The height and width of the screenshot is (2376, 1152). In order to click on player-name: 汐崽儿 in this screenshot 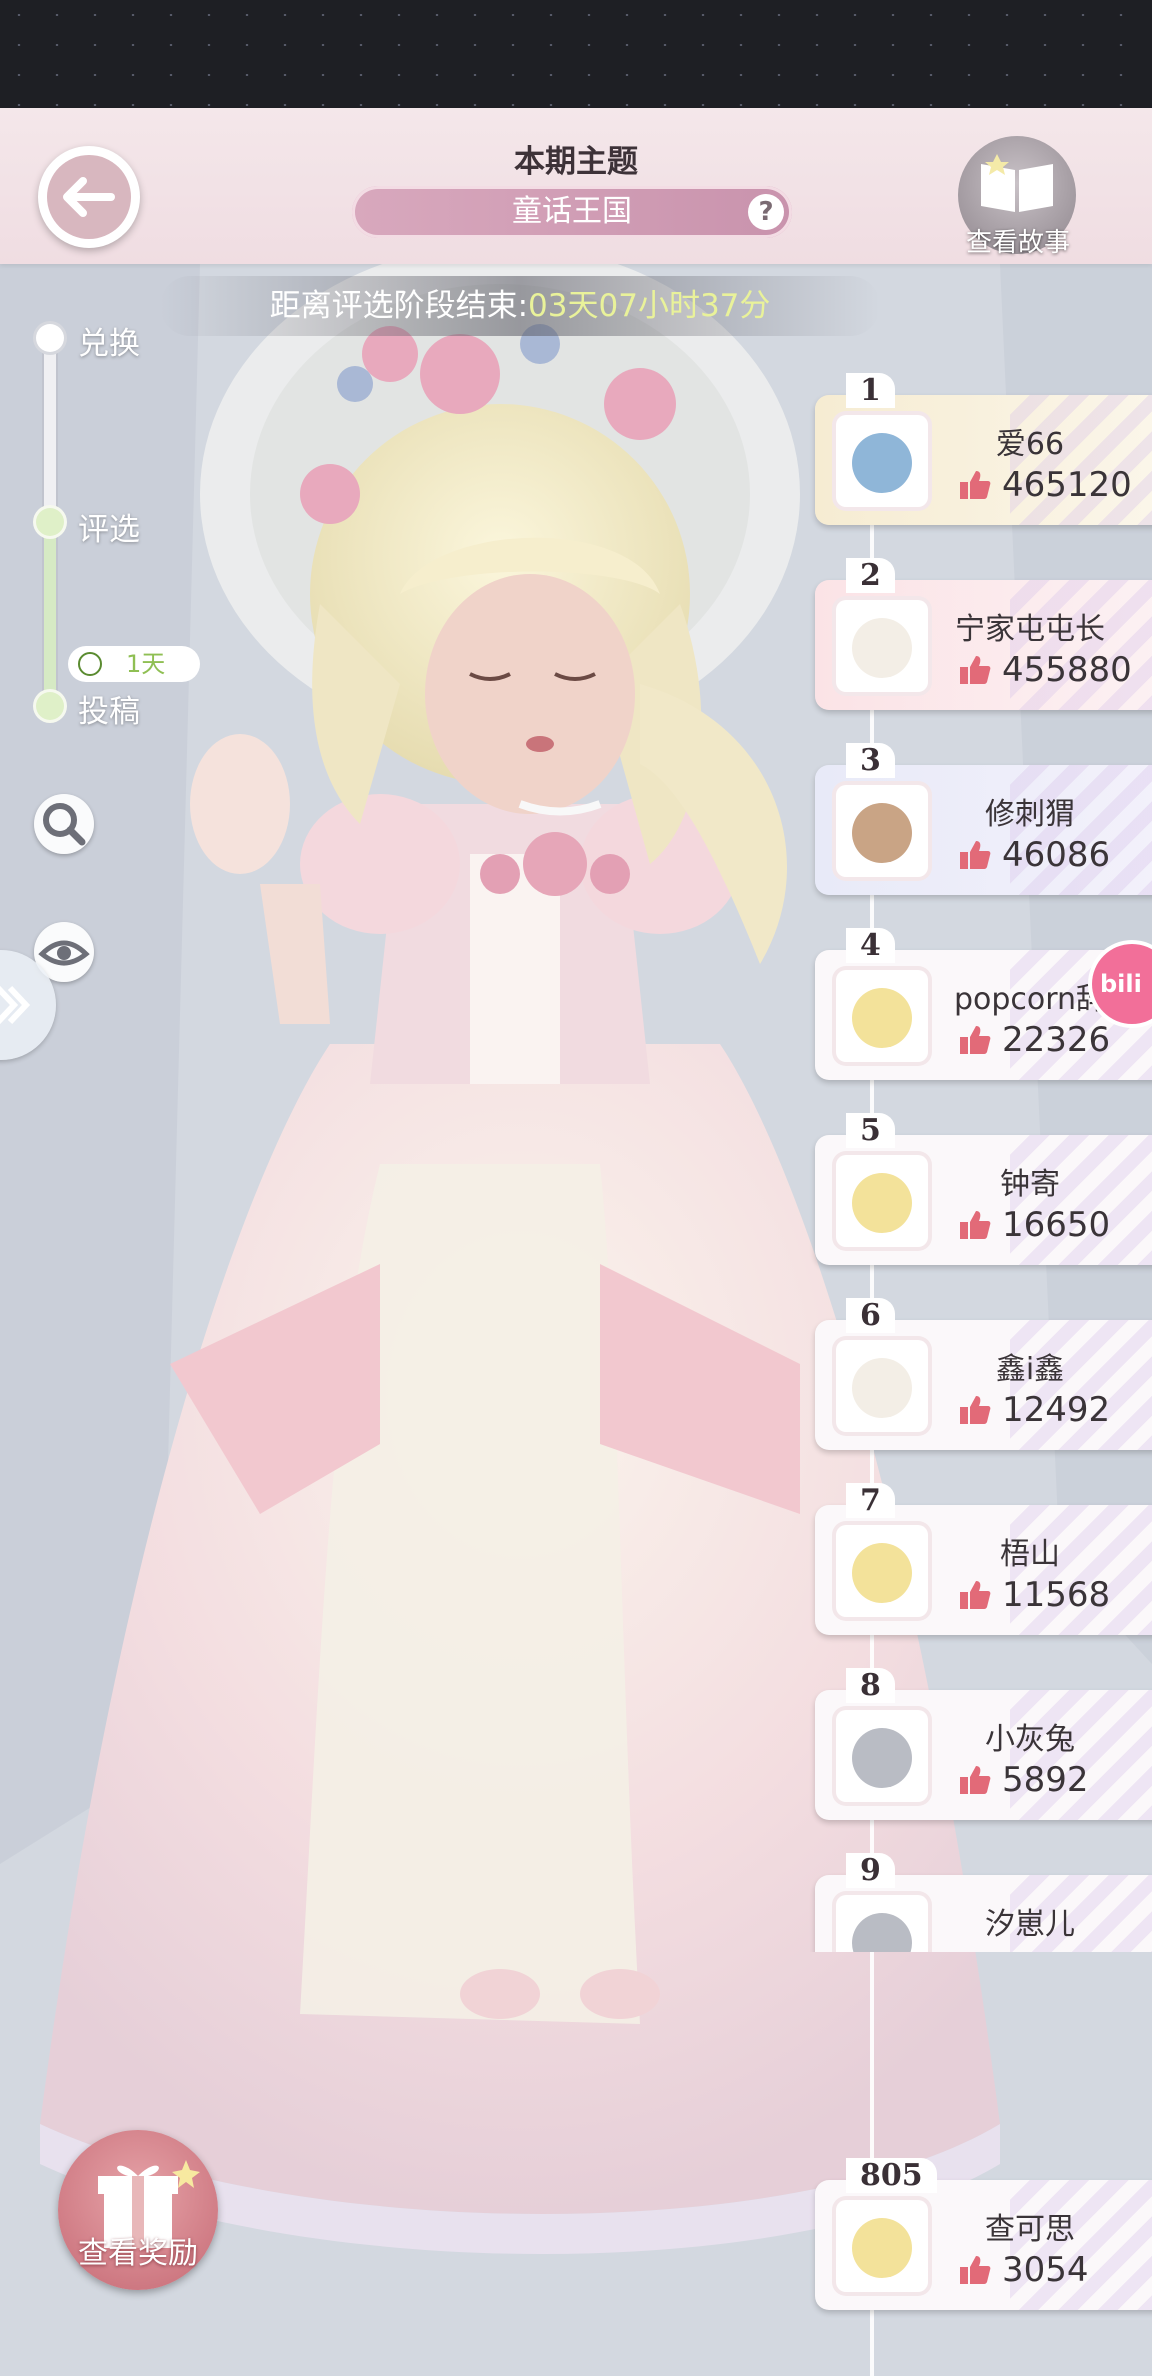, I will do `click(1030, 1924)`.